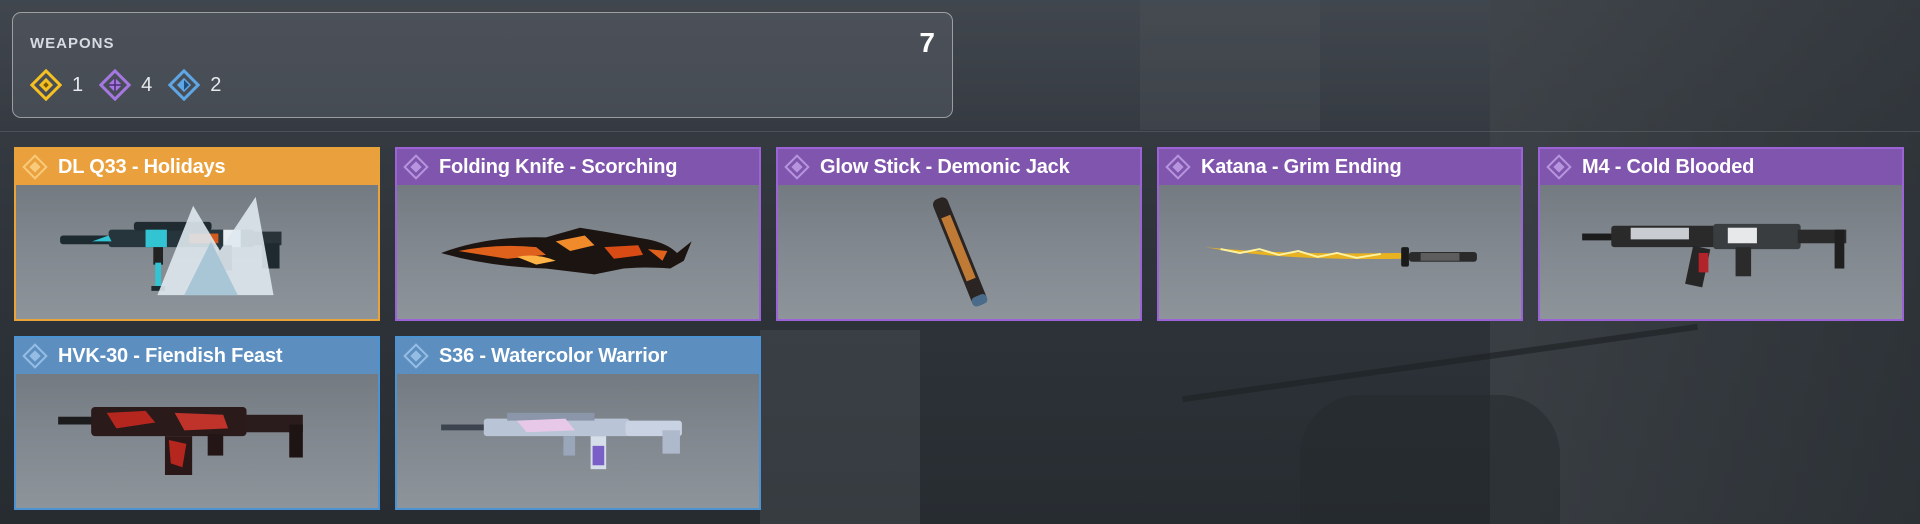 Image resolution: width=1920 pixels, height=524 pixels. What do you see at coordinates (945, 166) in the screenshot?
I see `weapon-name: Glow Stick - Demonic Jack` at bounding box center [945, 166].